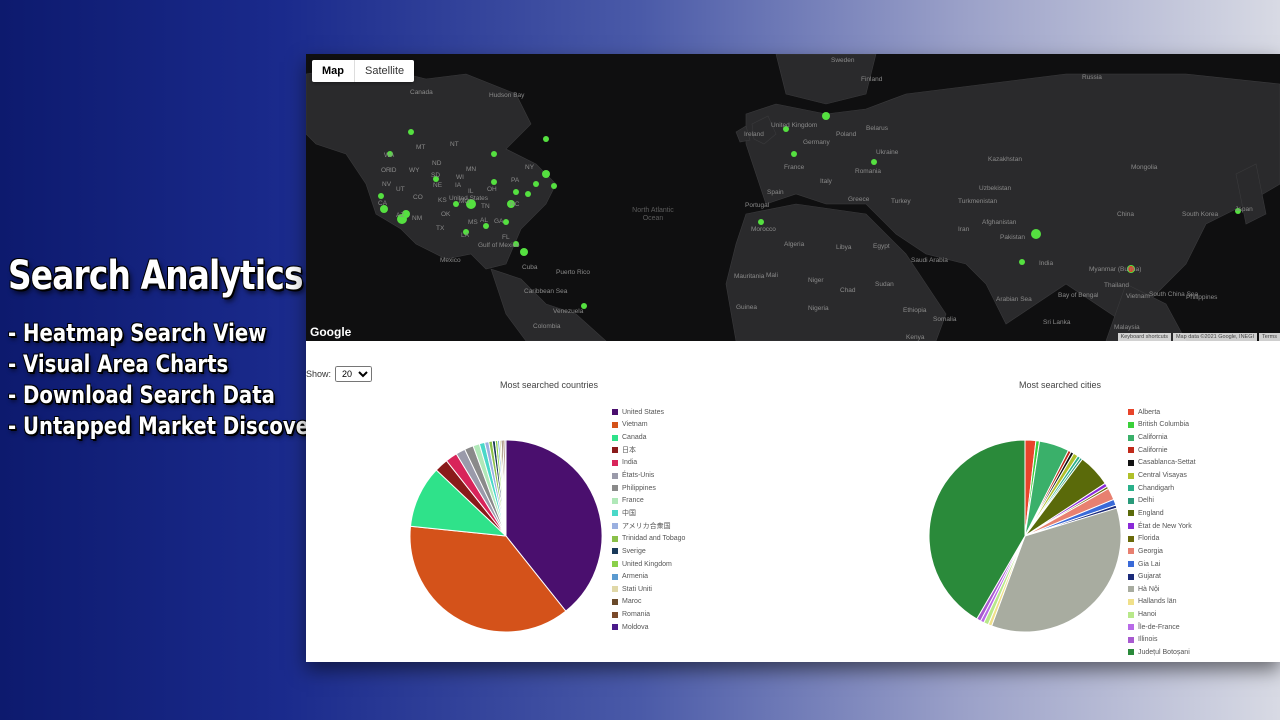 The width and height of the screenshot is (1280, 720). Describe the element at coordinates (634, 438) in the screenshot. I see `legend-label: Canada` at that location.